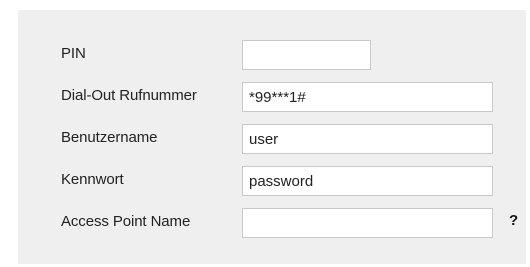 The image size is (530, 267). Describe the element at coordinates (367, 223) in the screenshot. I see `apn-input` at that location.